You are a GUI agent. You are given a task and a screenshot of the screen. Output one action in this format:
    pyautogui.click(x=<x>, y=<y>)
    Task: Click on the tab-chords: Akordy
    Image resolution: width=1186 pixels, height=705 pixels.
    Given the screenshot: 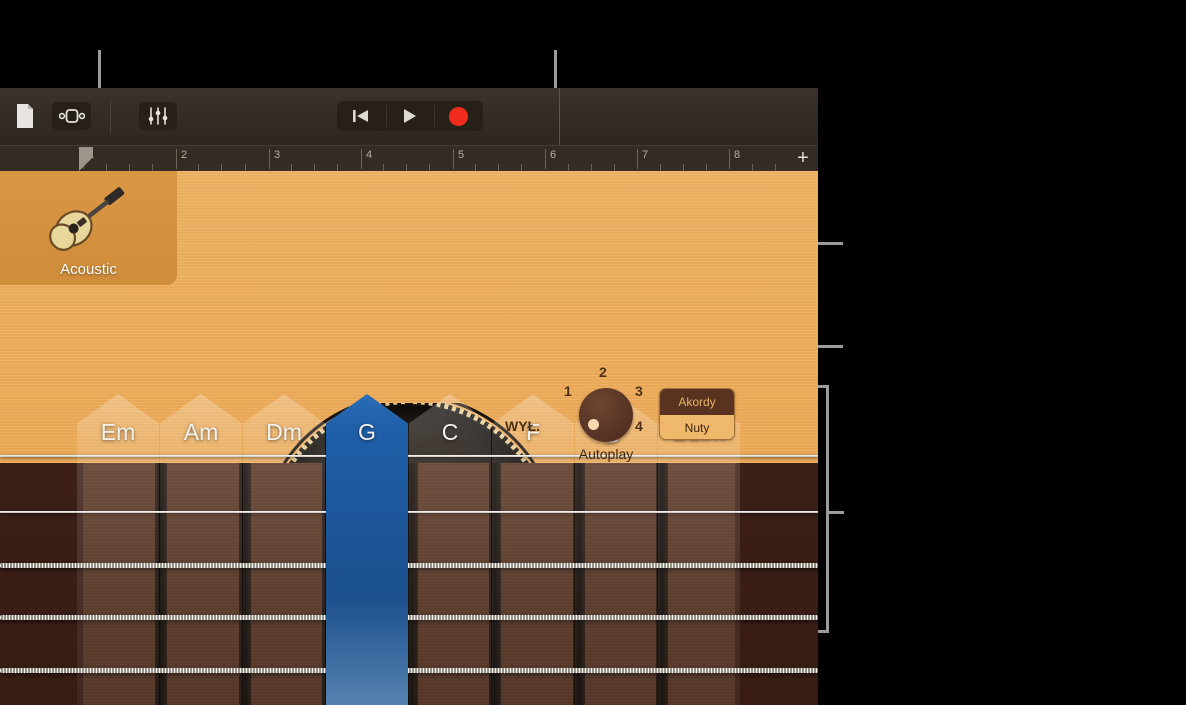 What is the action you would take?
    pyautogui.click(x=697, y=402)
    